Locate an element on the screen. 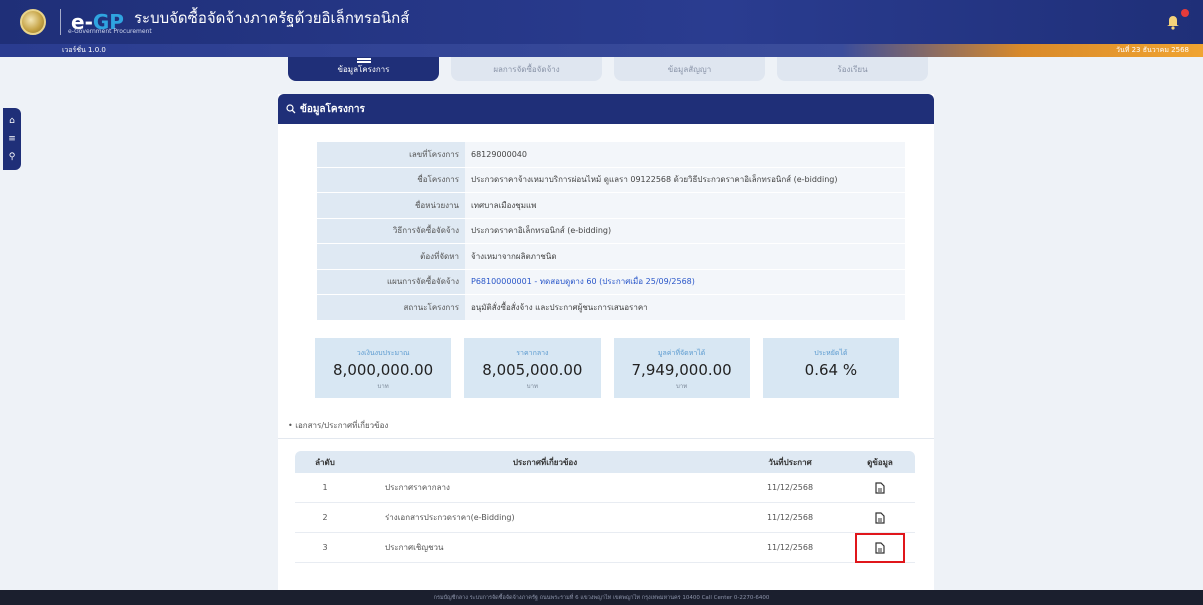 The height and width of the screenshot is (605, 1203). search-icon: ⚲ is located at coordinates (12, 157).